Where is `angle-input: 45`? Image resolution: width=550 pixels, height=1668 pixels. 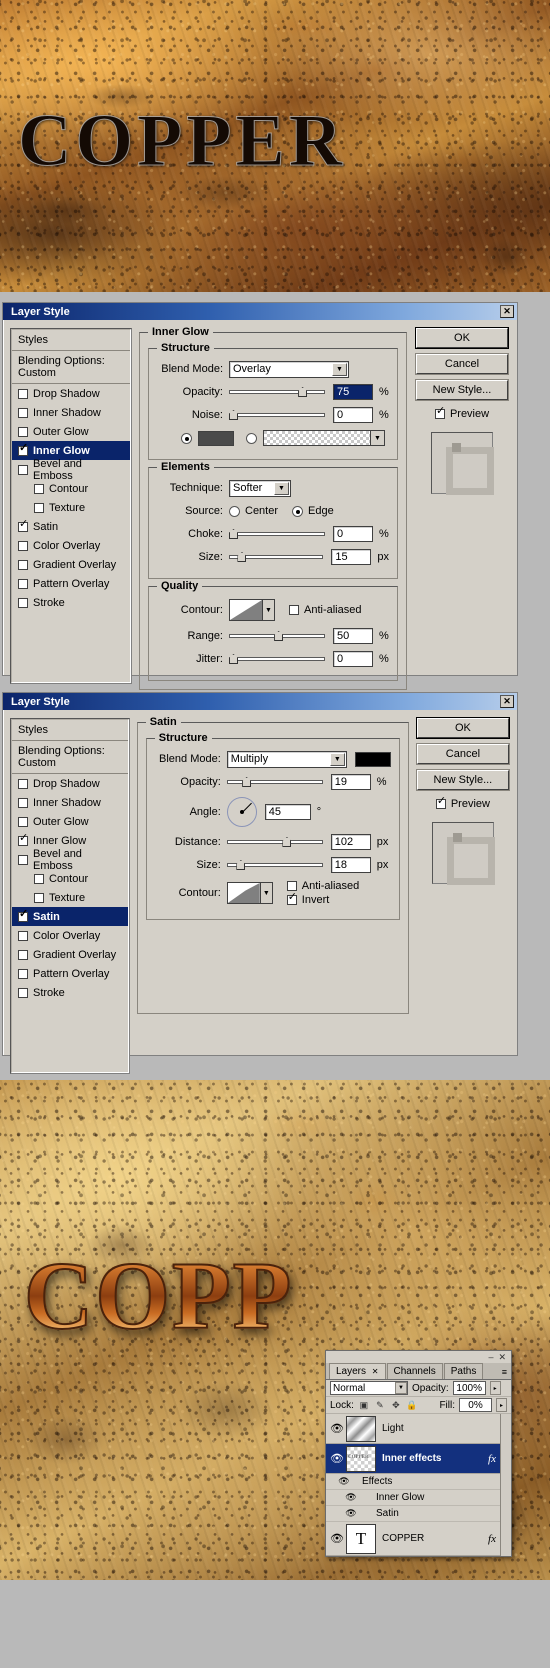
angle-input: 45 is located at coordinates (287, 812).